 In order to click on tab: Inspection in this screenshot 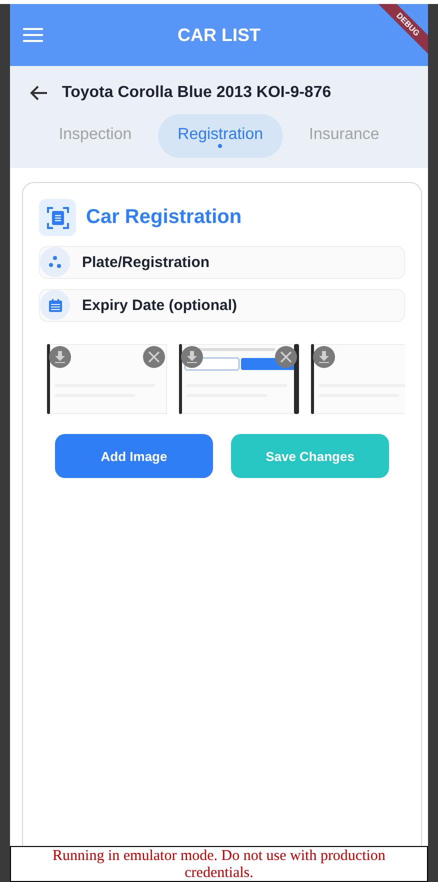, I will do `click(95, 136)`.